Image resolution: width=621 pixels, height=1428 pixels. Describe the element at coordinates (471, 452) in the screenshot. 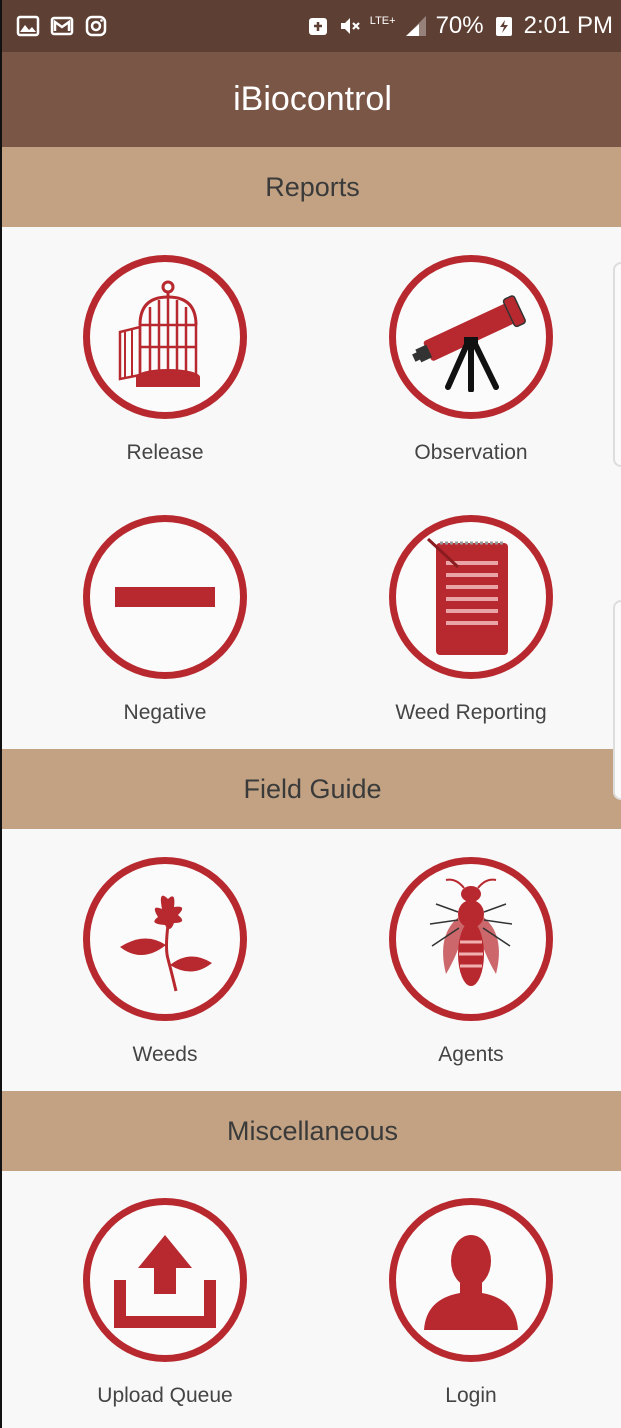

I see `observation-label: Observation` at that location.